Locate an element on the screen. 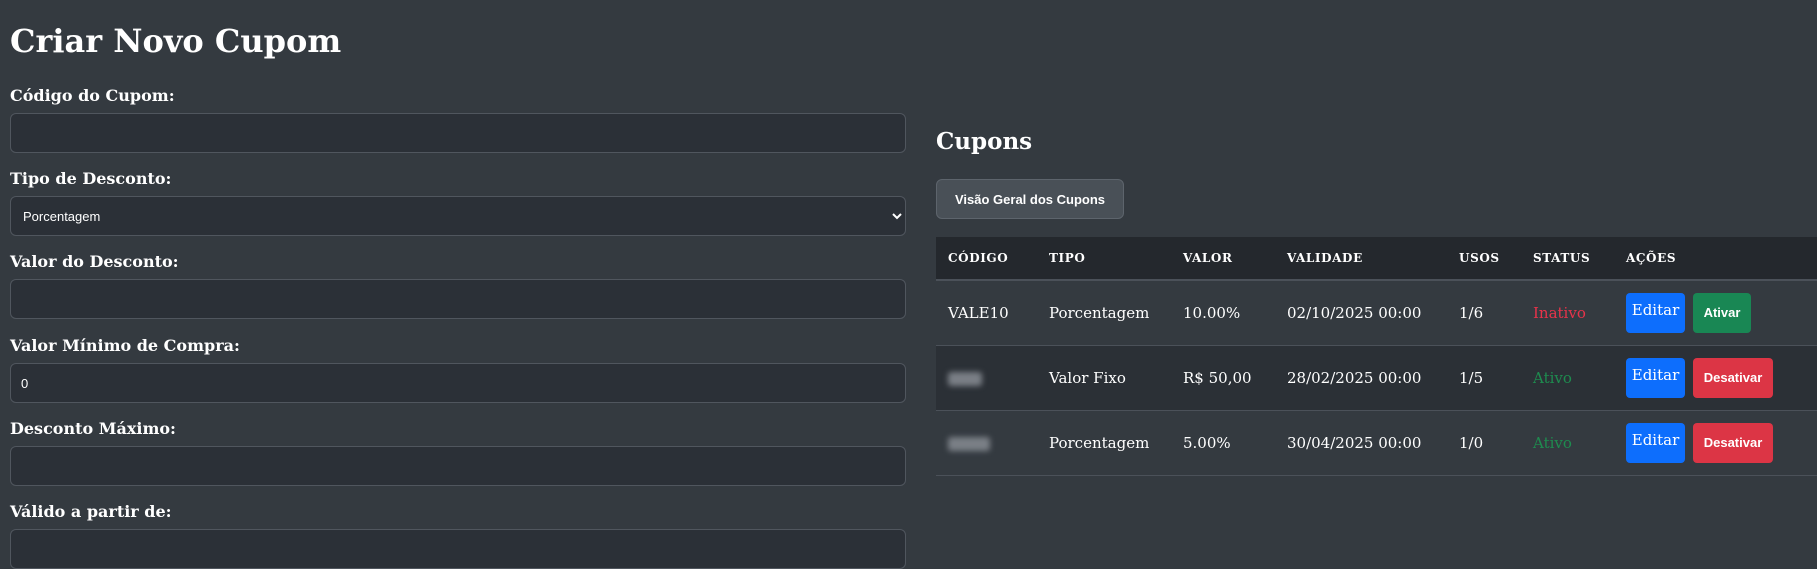 The width and height of the screenshot is (1817, 569). coupon-status: Inativo is located at coordinates (1567, 313).